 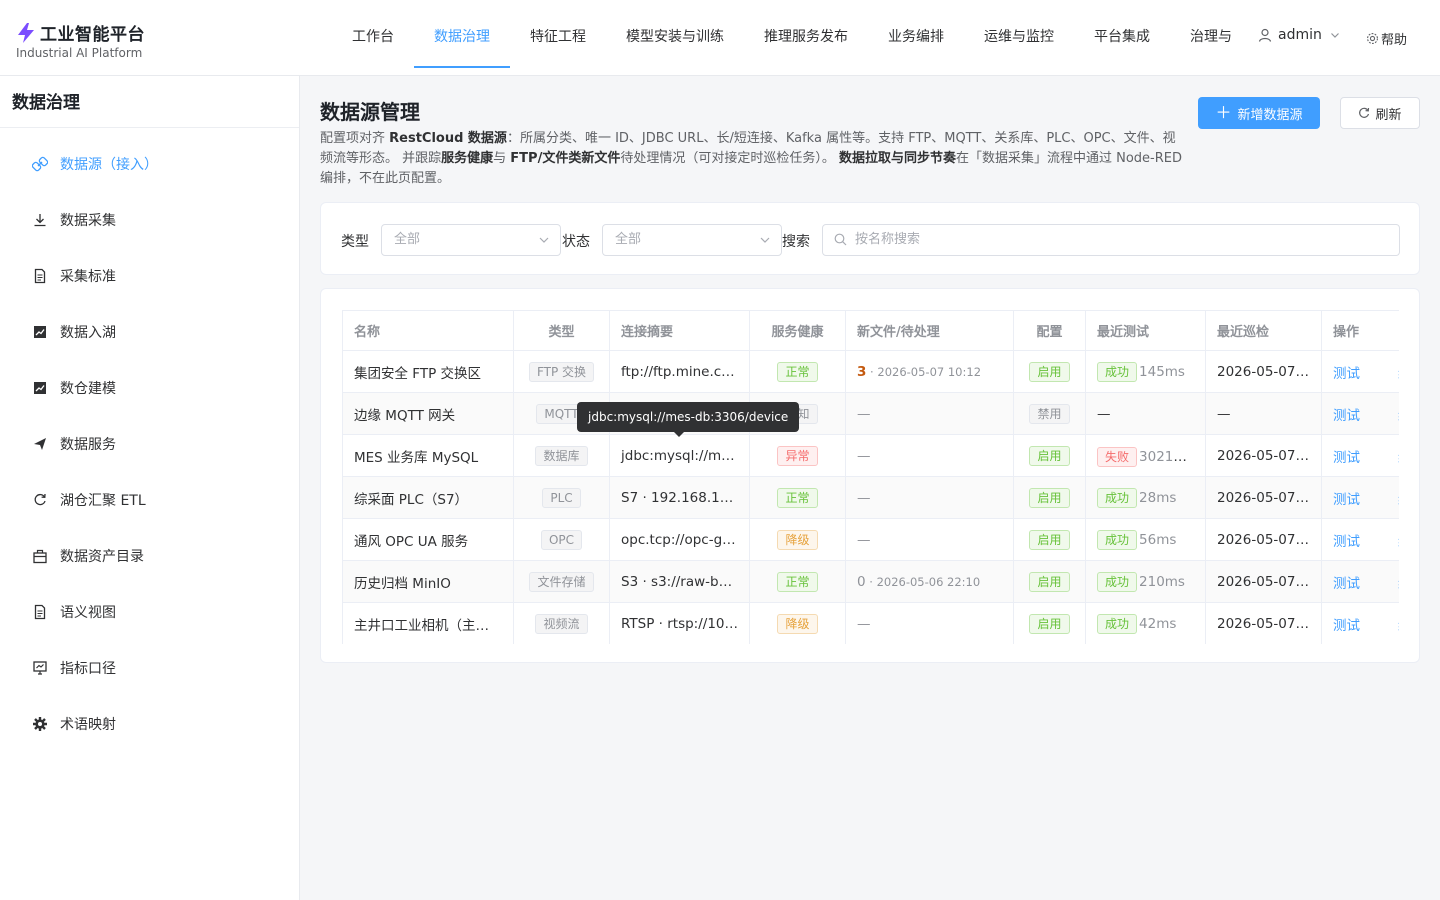 I want to click on config-badge: 启用, so click(x=1049, y=539).